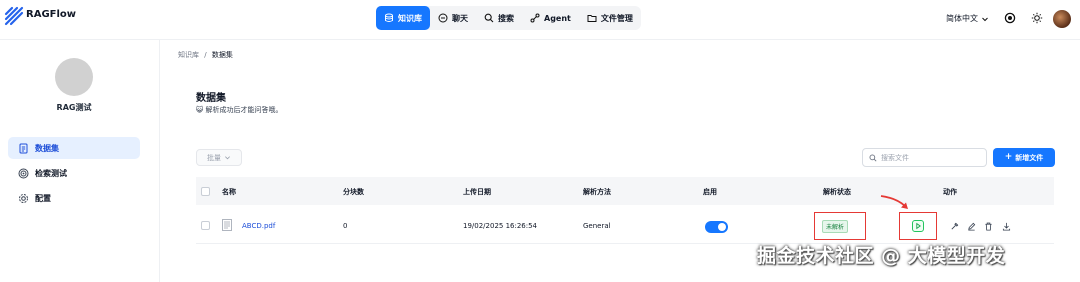 This screenshot has height=282, width=1080. Describe the element at coordinates (1029, 157) in the screenshot. I see `add-file-label: 新增文件` at that location.